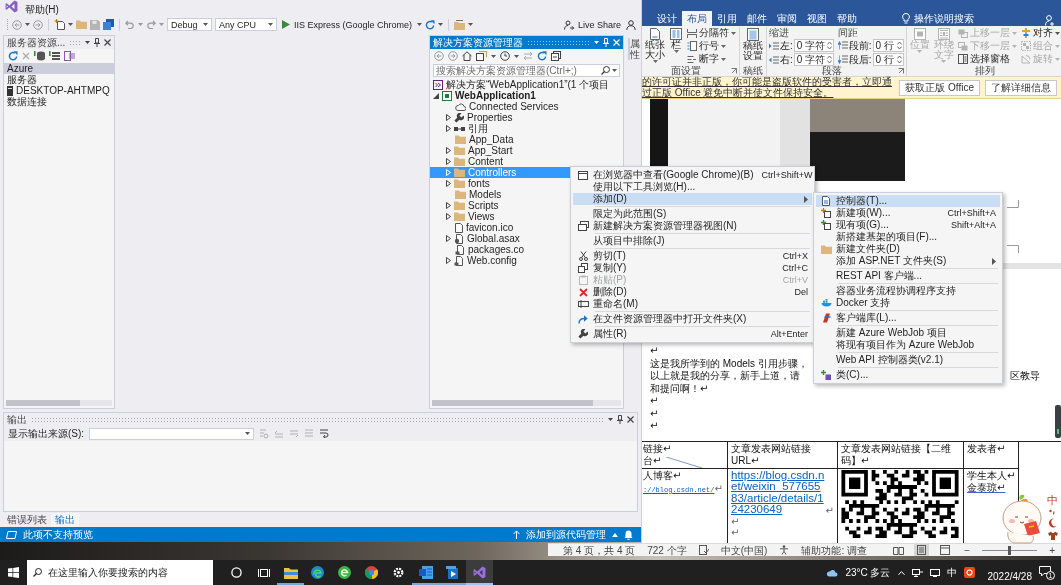 This screenshot has width=1061, height=585. Describe the element at coordinates (634, 49) in the screenshot. I see `side-tab: 属性` at that location.